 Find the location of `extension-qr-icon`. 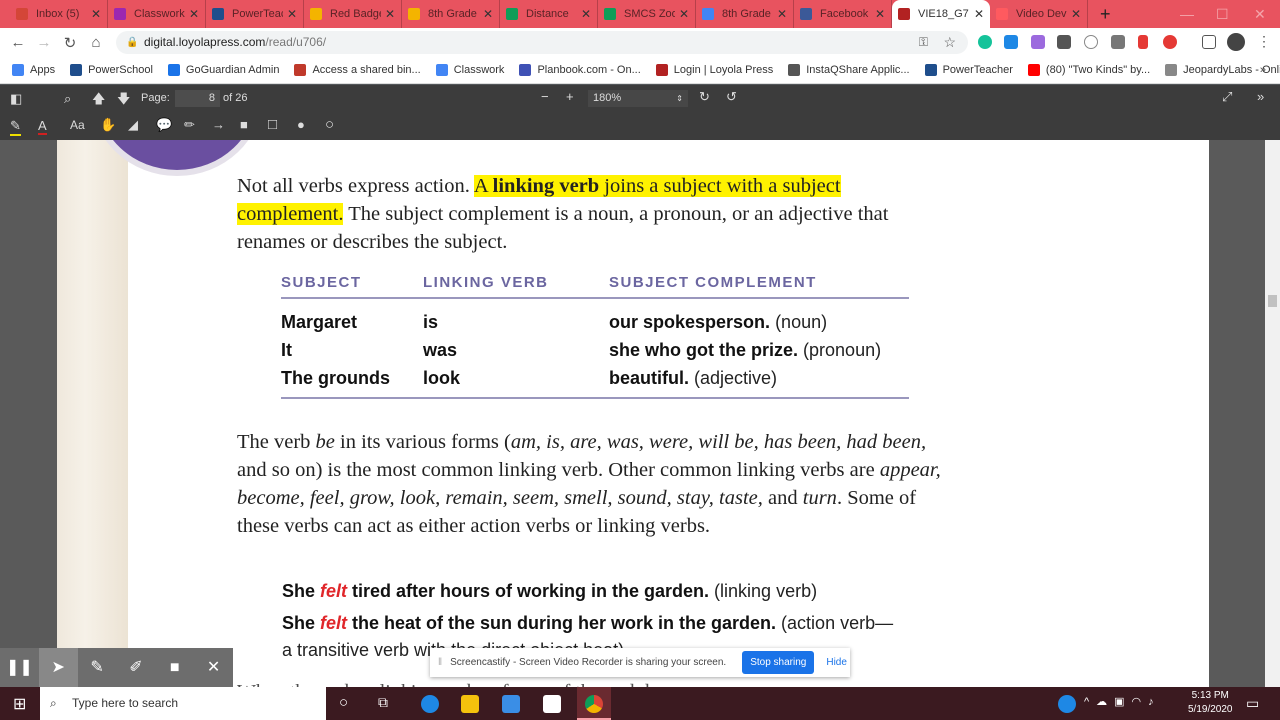

extension-qr-icon is located at coordinates (1118, 42).